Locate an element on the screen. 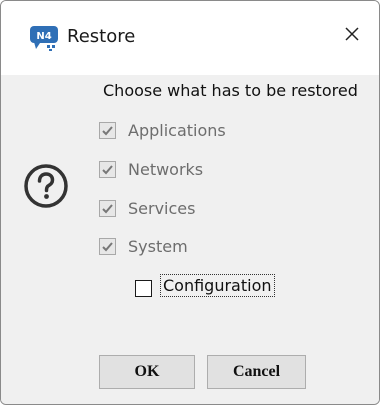  prompt-text: Choose what has to be restored is located at coordinates (230, 90).